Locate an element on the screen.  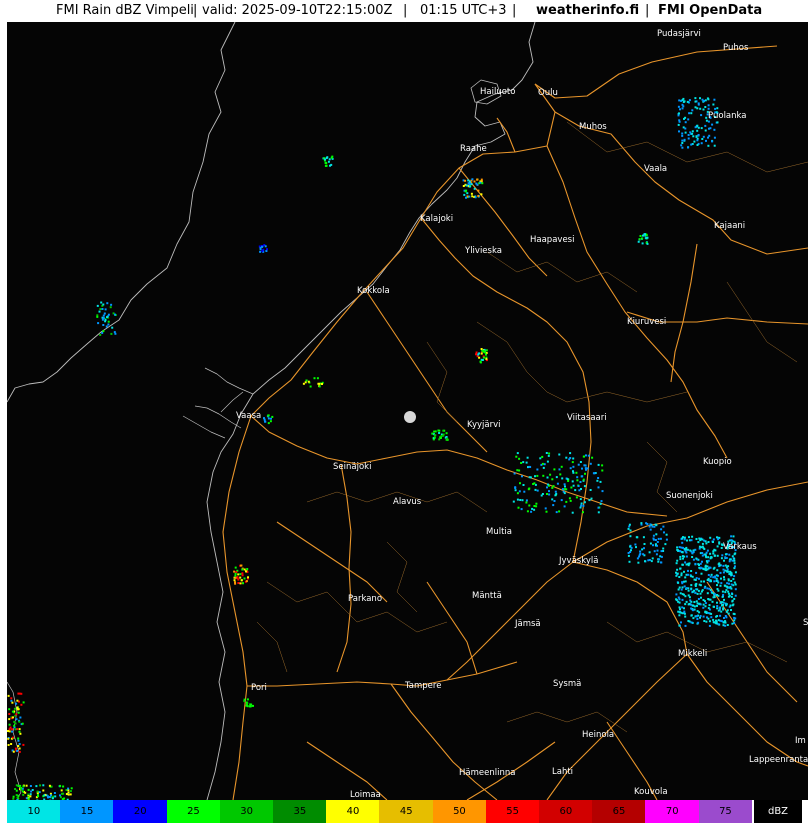
city-label: Jyväskylä is located at coordinates (579, 561).